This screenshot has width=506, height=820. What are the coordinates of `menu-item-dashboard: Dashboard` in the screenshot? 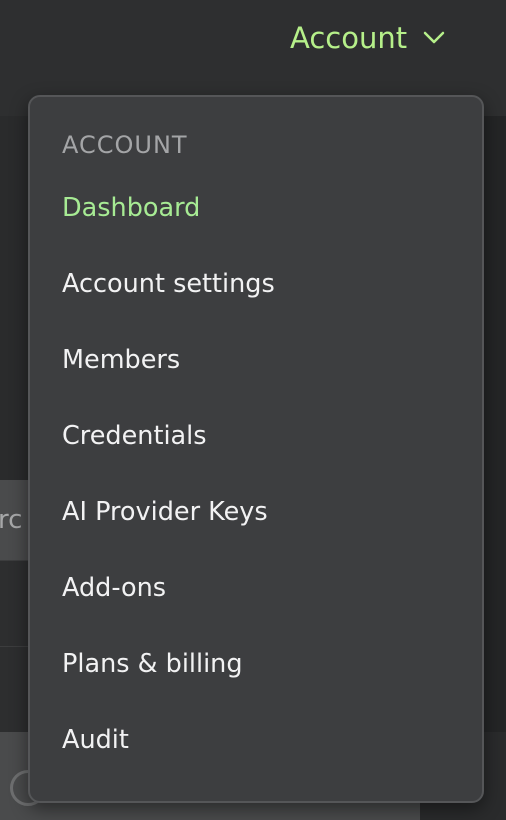 It's located at (256, 211).